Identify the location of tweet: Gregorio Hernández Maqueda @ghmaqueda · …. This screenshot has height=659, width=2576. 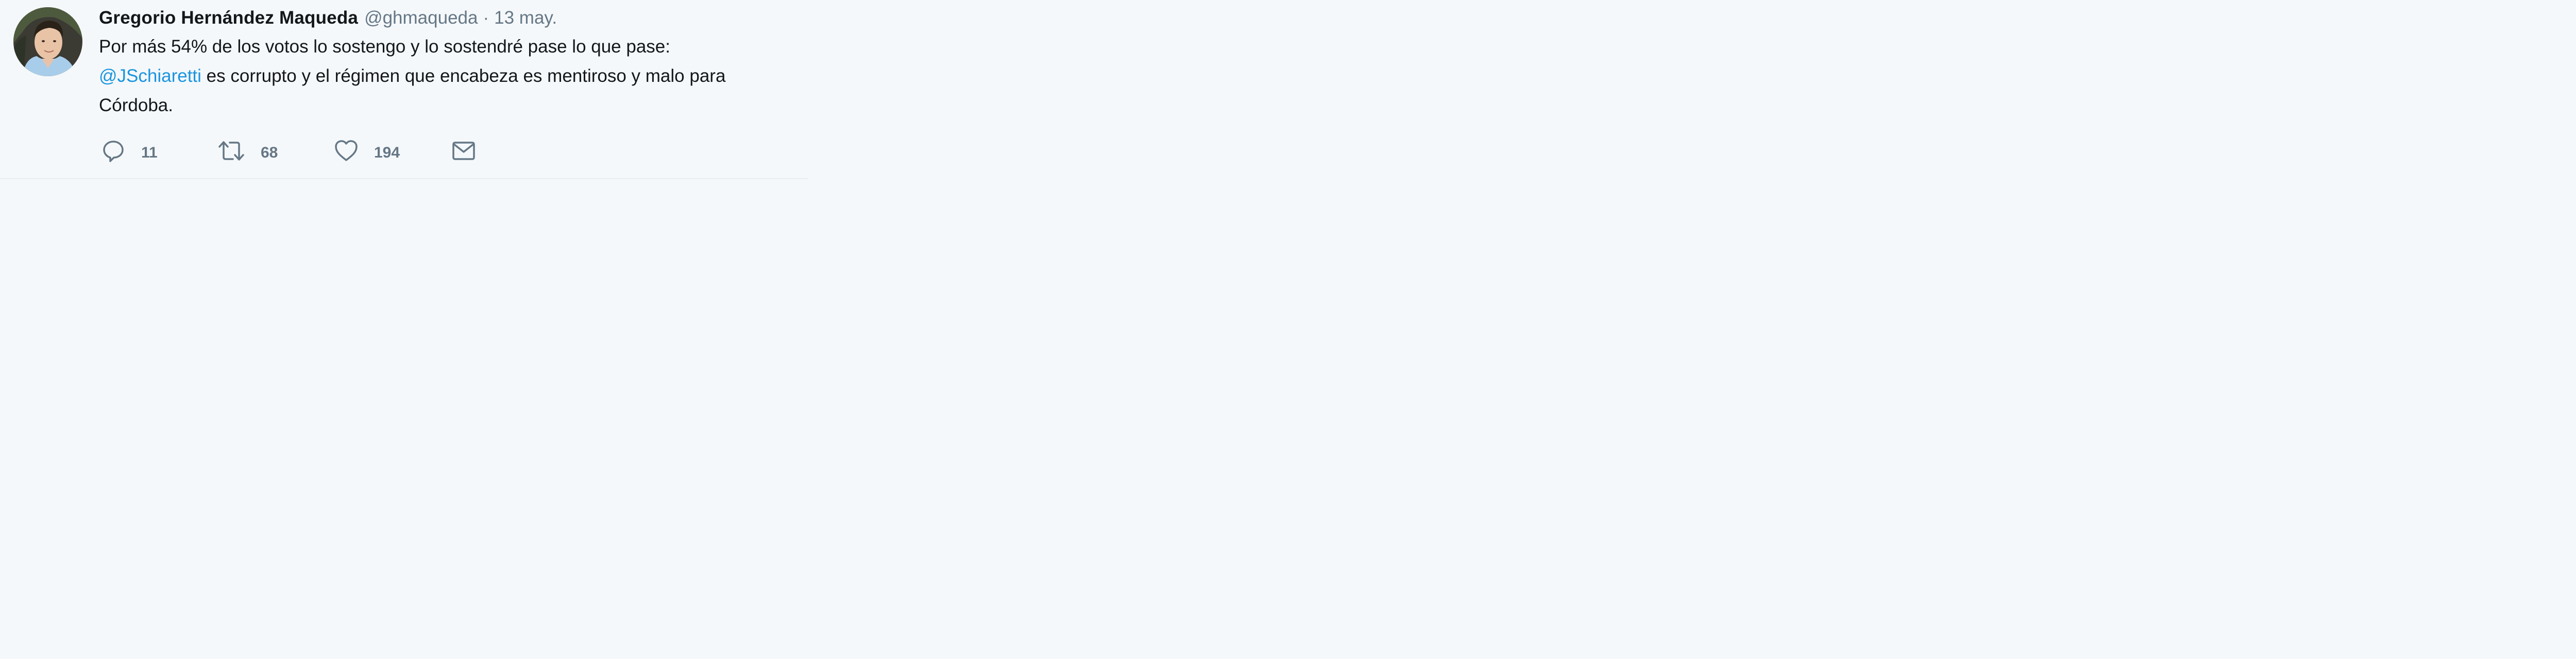
(404, 90).